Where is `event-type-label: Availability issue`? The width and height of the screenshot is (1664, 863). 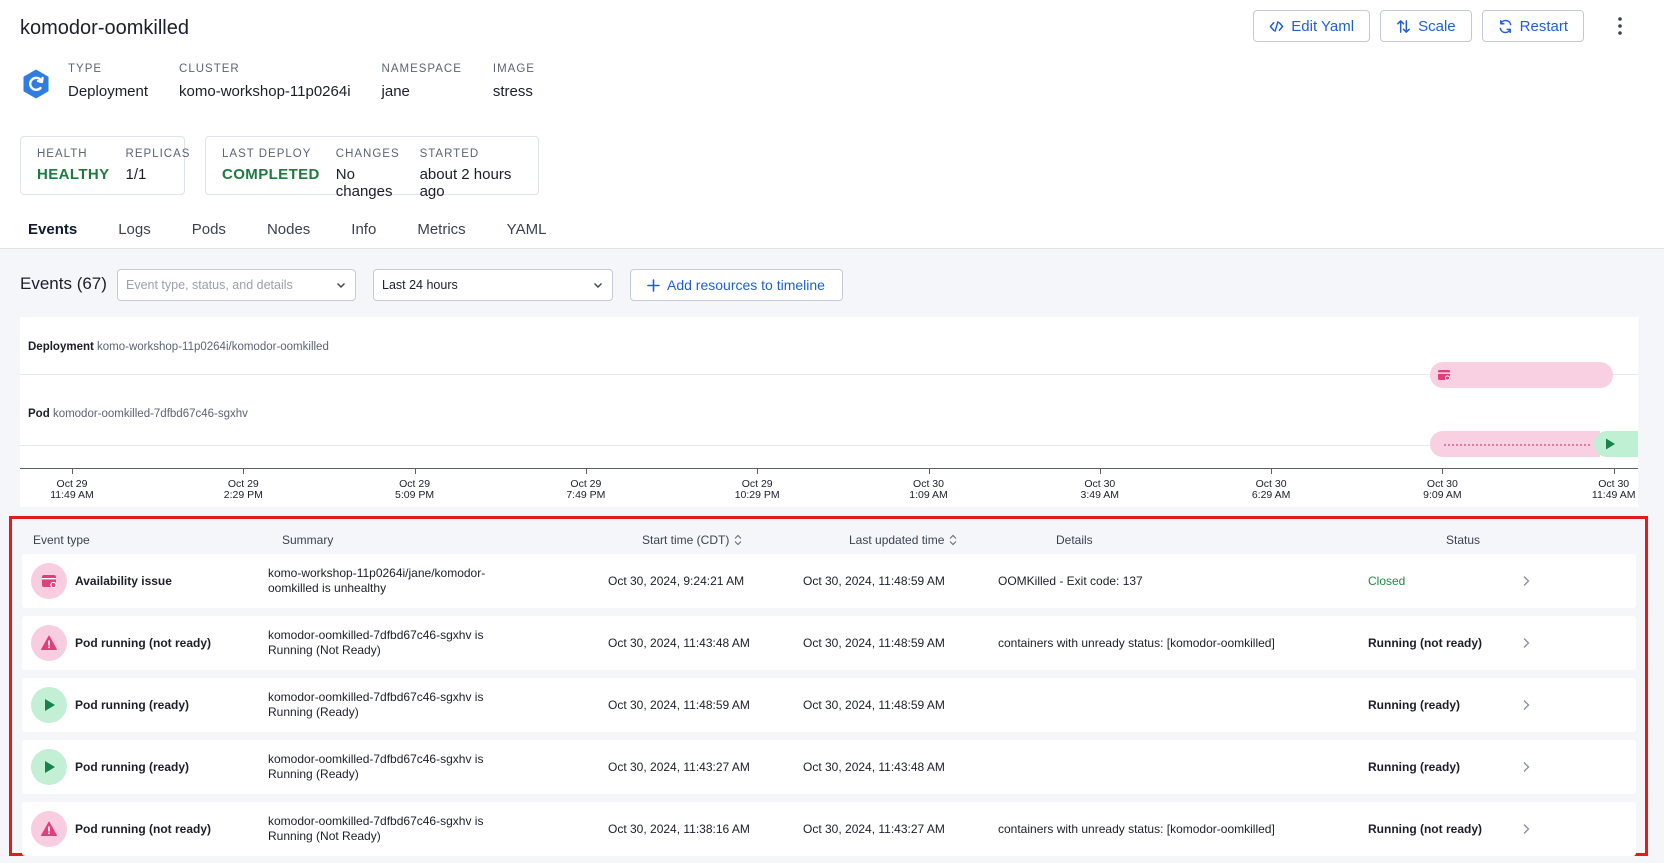
event-type-label: Availability issue is located at coordinates (123, 581).